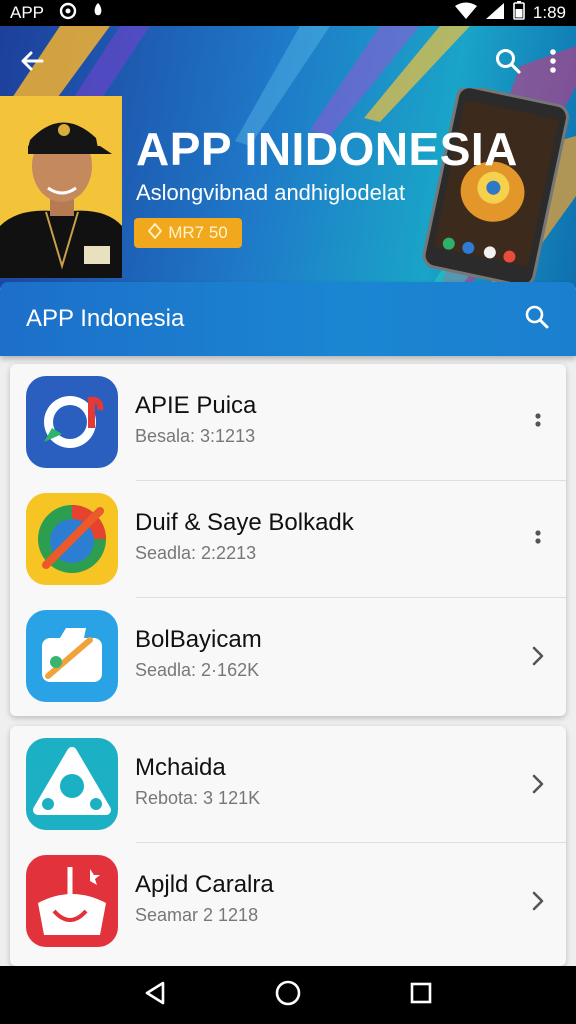  Describe the element at coordinates (327, 149) in the screenshot. I see `hero-title: APP INIDONESIA` at that location.